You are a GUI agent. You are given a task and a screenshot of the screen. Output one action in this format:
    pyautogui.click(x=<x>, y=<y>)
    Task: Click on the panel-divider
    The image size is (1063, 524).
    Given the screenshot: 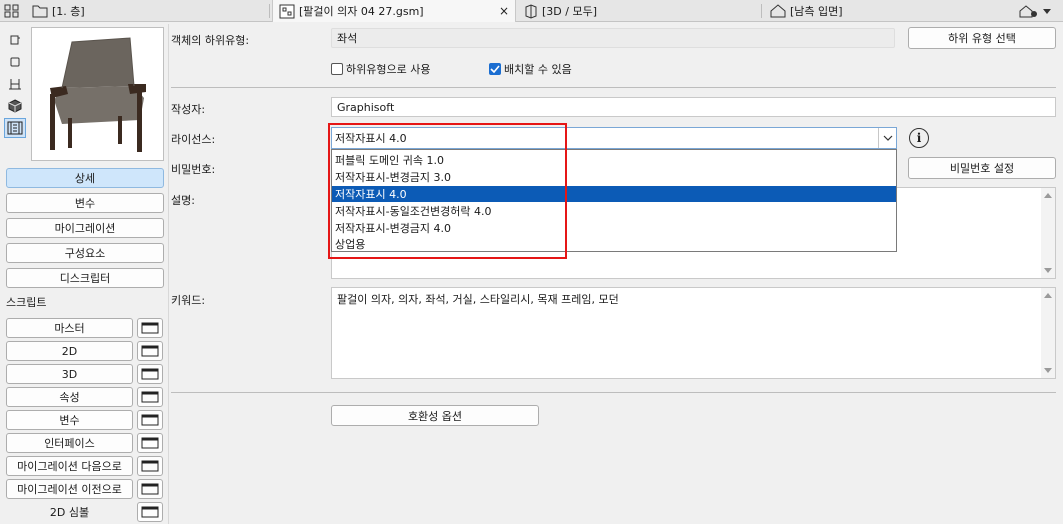 What is the action you would take?
    pyautogui.click(x=168, y=274)
    